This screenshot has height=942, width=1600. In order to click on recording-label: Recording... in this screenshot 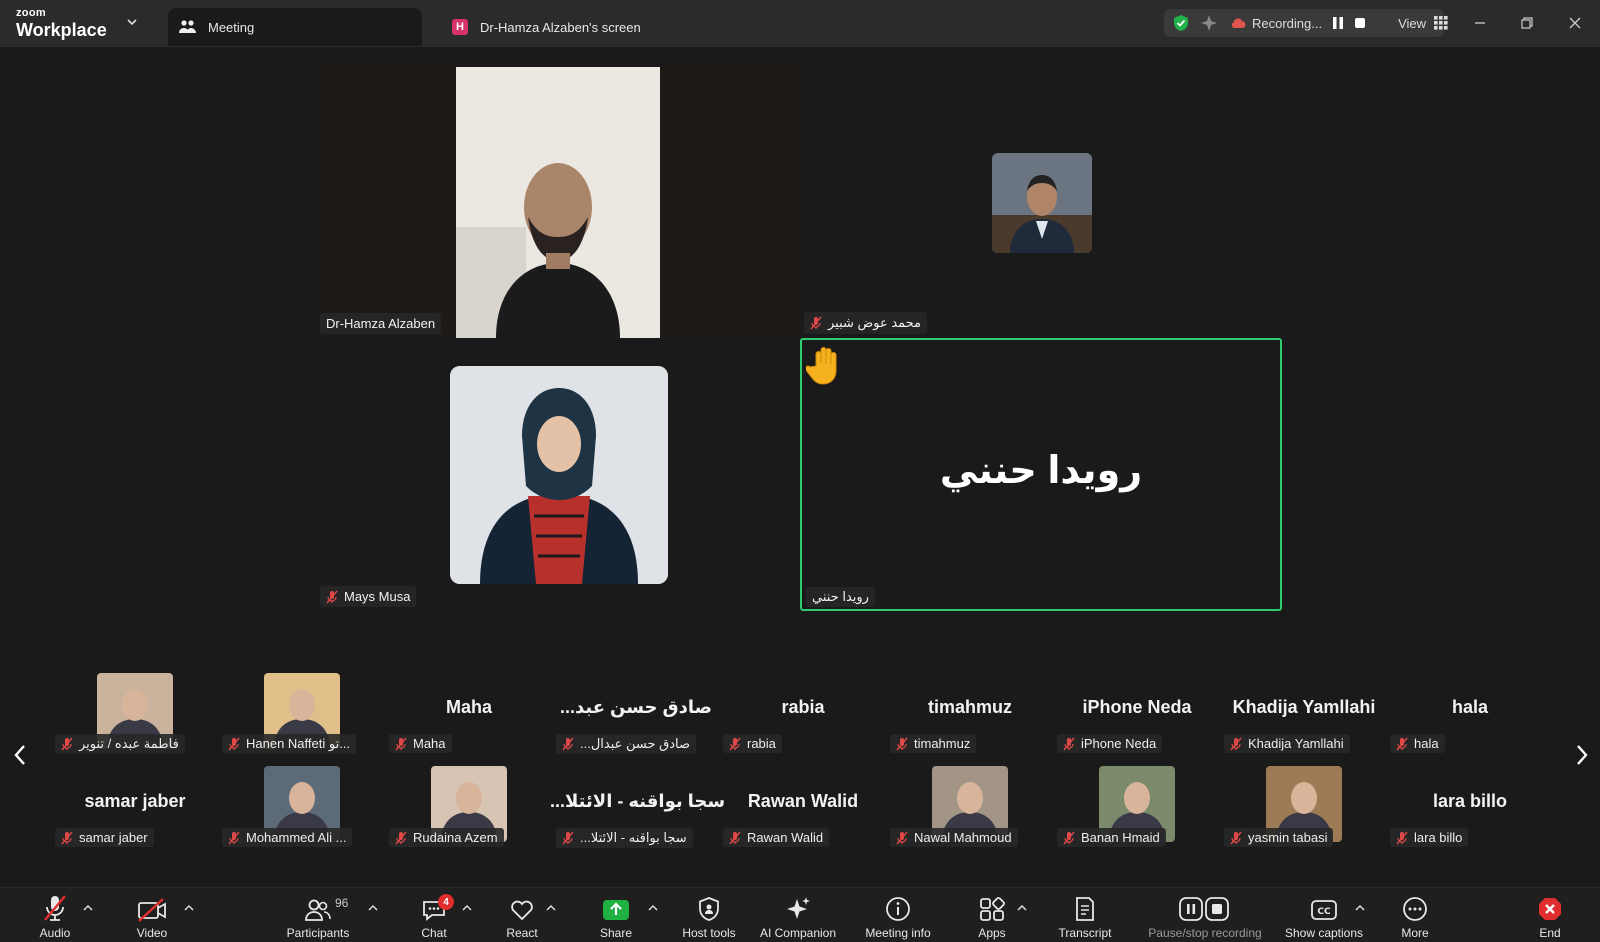, I will do `click(1287, 23)`.